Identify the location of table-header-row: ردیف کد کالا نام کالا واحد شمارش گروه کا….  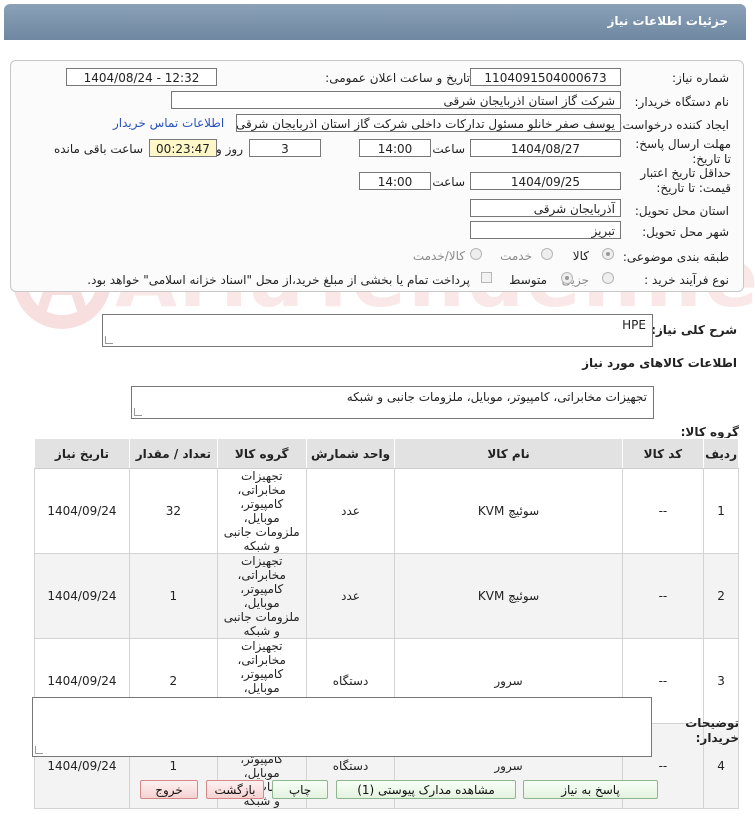
(386, 453).